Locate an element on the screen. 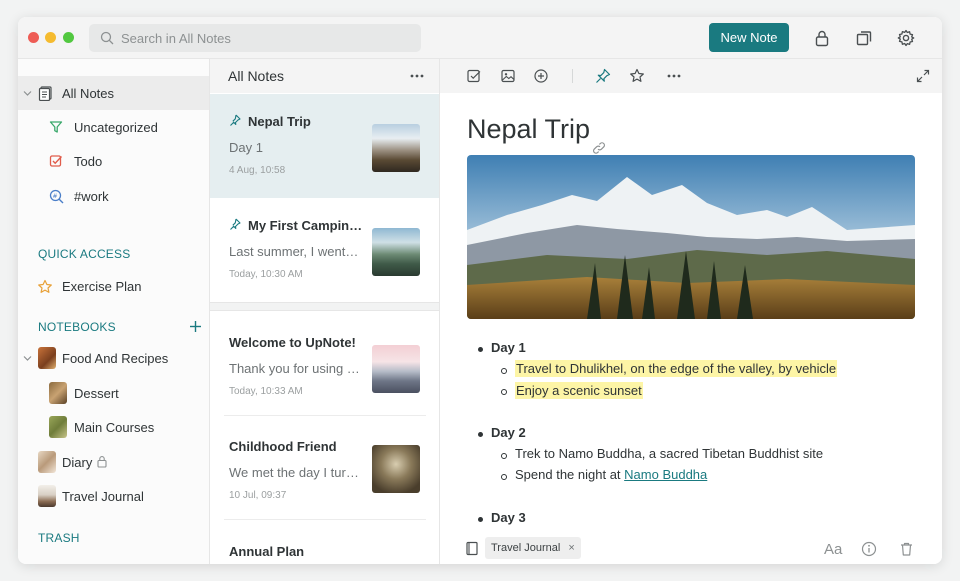 This screenshot has width=960, height=581. note-snippet: Day 1 is located at coordinates (246, 147).